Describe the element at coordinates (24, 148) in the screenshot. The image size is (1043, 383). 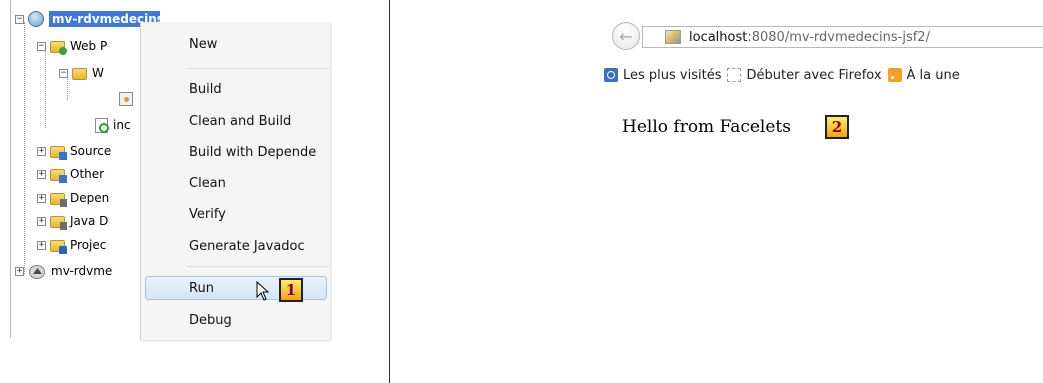
I see `tree-connector` at that location.